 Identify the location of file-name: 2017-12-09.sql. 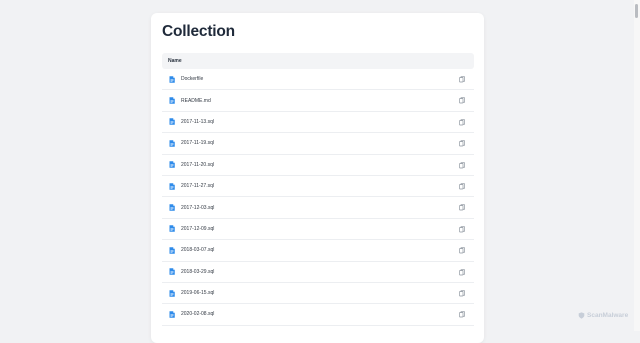
(197, 229).